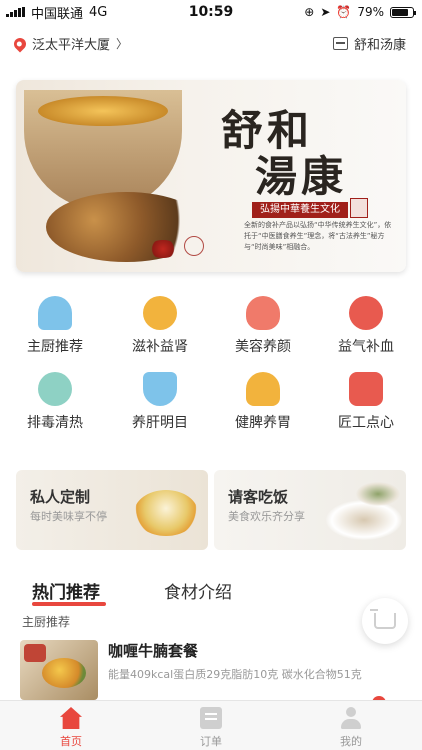 The width and height of the screenshot is (422, 750). What do you see at coordinates (366, 389) in the screenshot?
I see `dessert-icon` at bounding box center [366, 389].